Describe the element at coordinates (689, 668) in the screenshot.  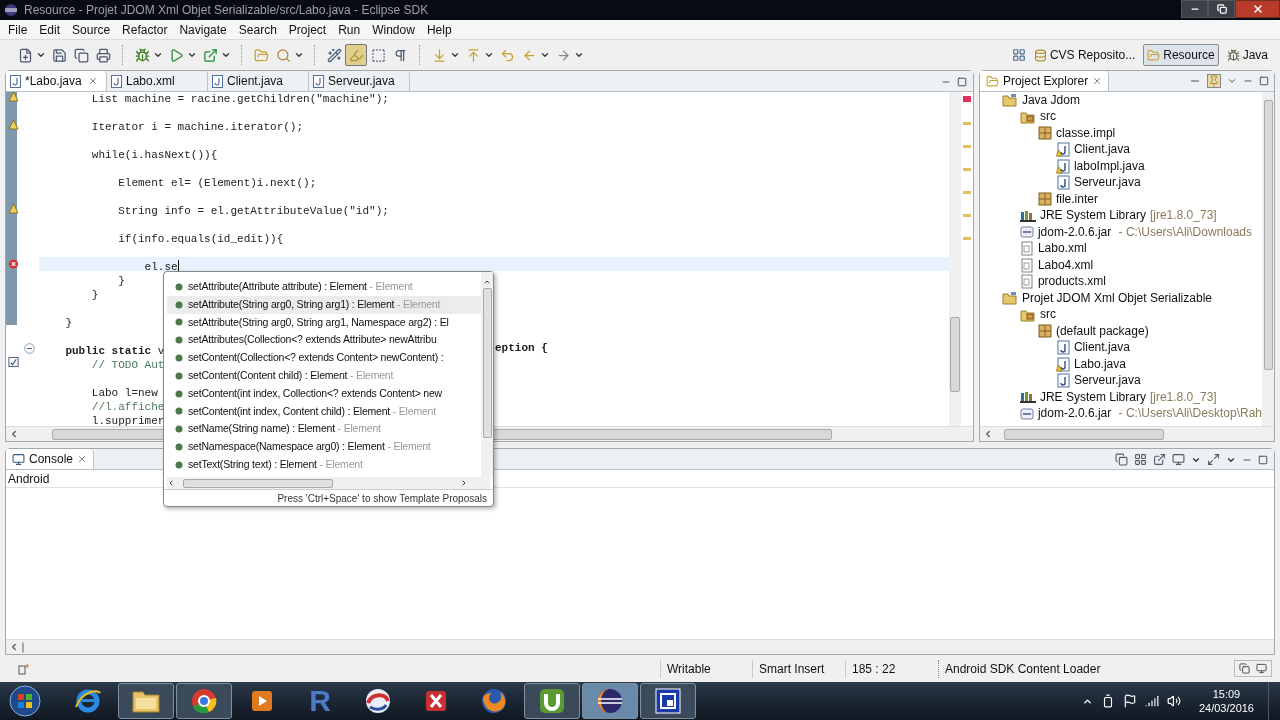
I see `status-text: Writable` at that location.